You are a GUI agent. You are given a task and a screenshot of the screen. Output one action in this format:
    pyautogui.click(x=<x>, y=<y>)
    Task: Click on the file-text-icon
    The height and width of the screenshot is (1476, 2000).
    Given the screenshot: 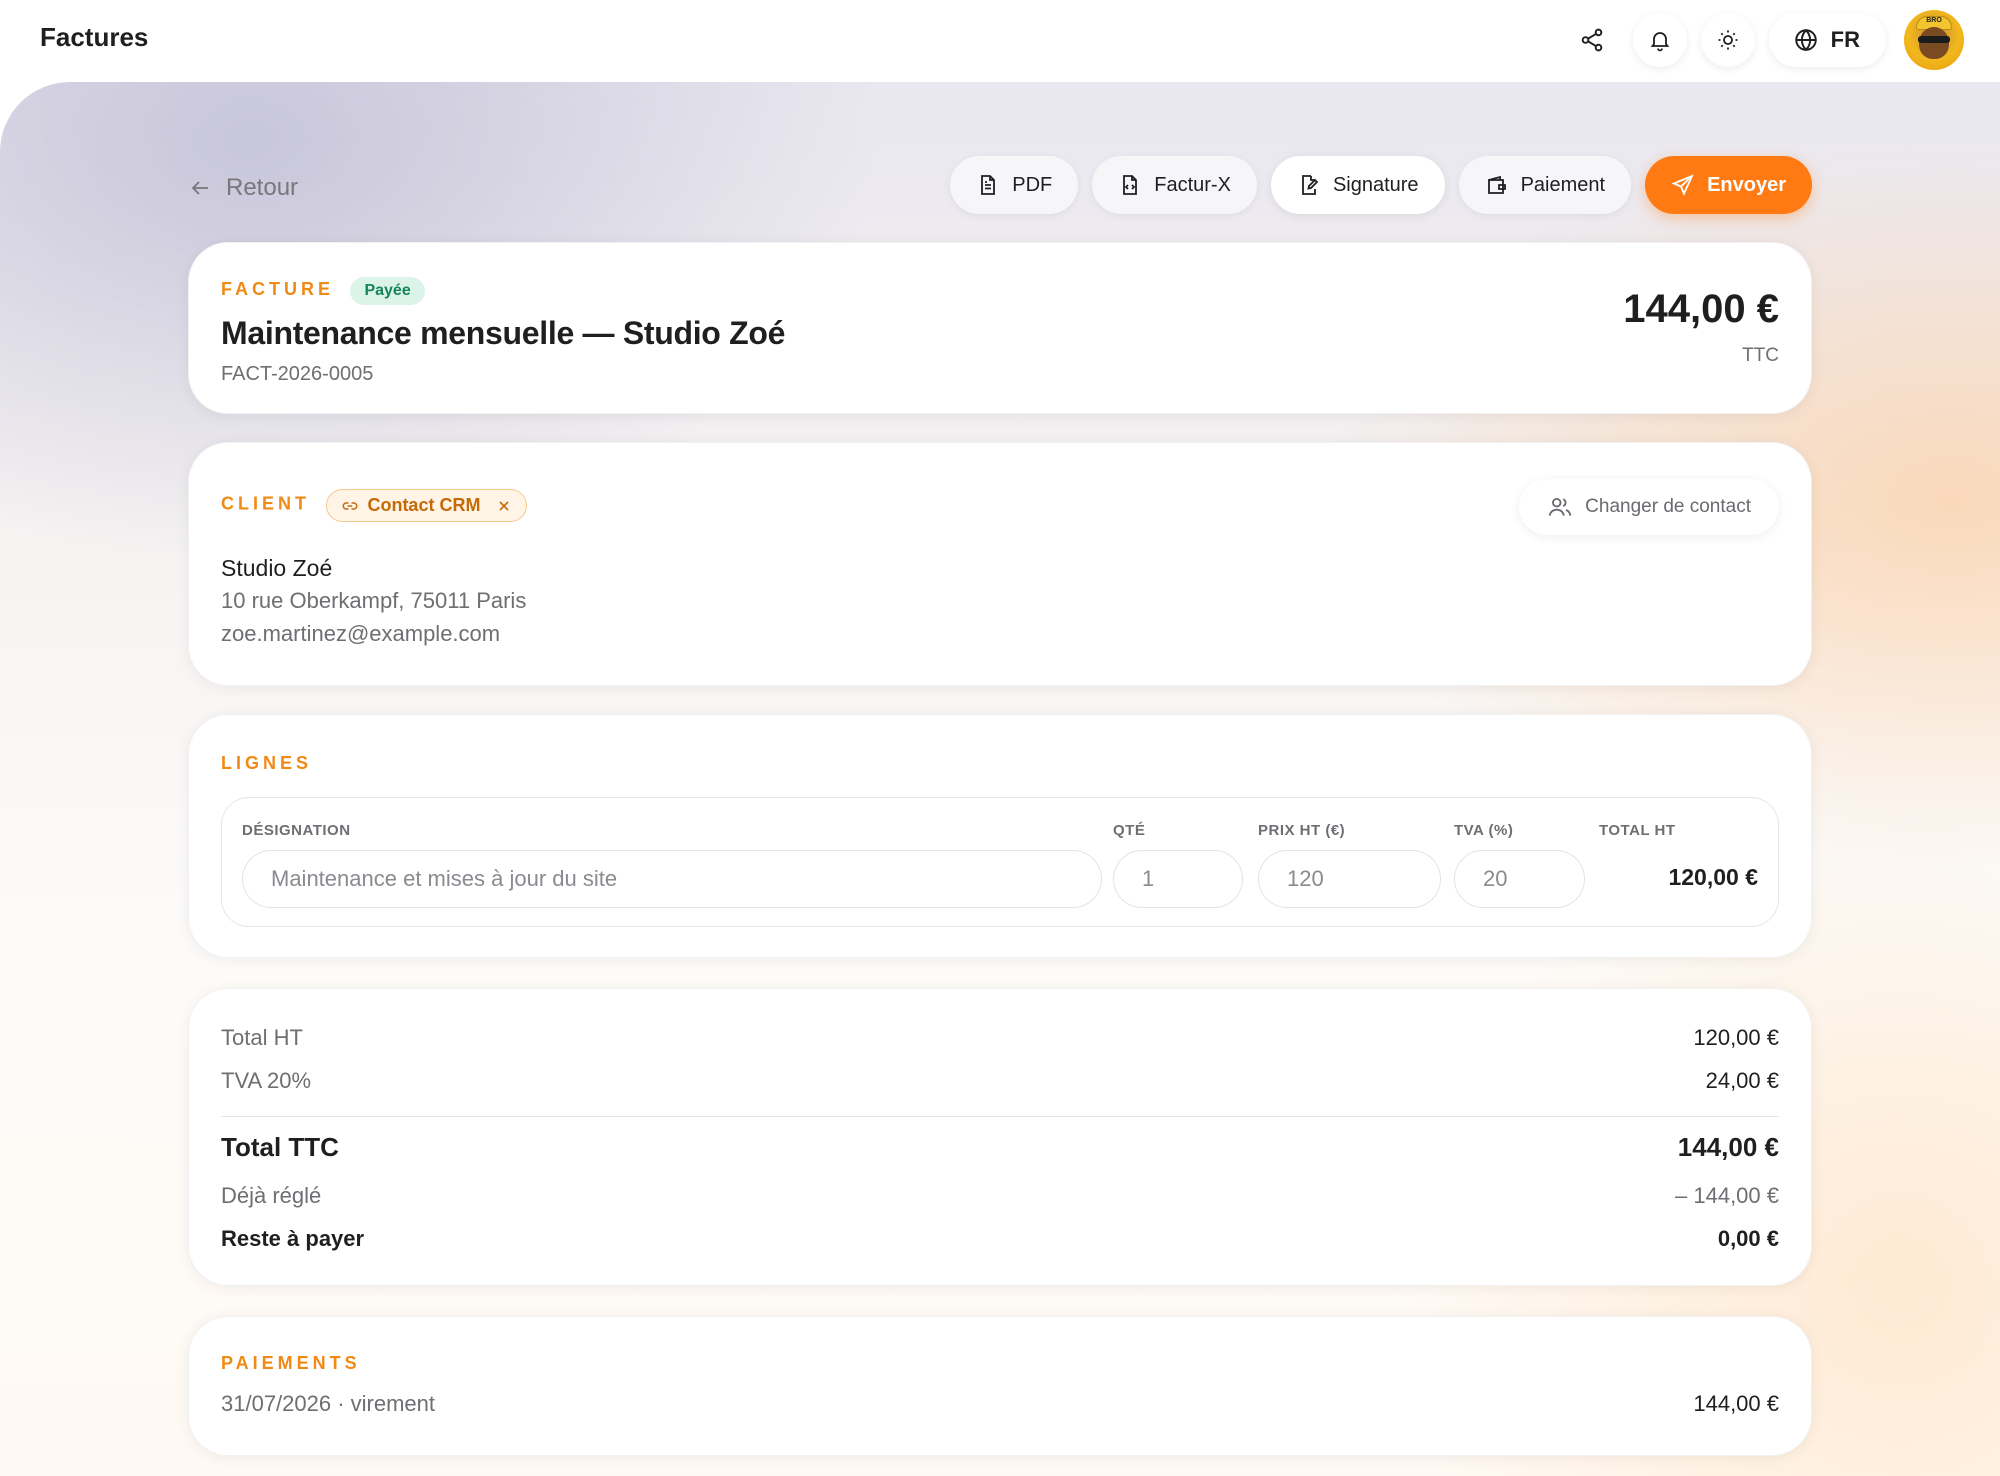 What is the action you would take?
    pyautogui.click(x=988, y=185)
    